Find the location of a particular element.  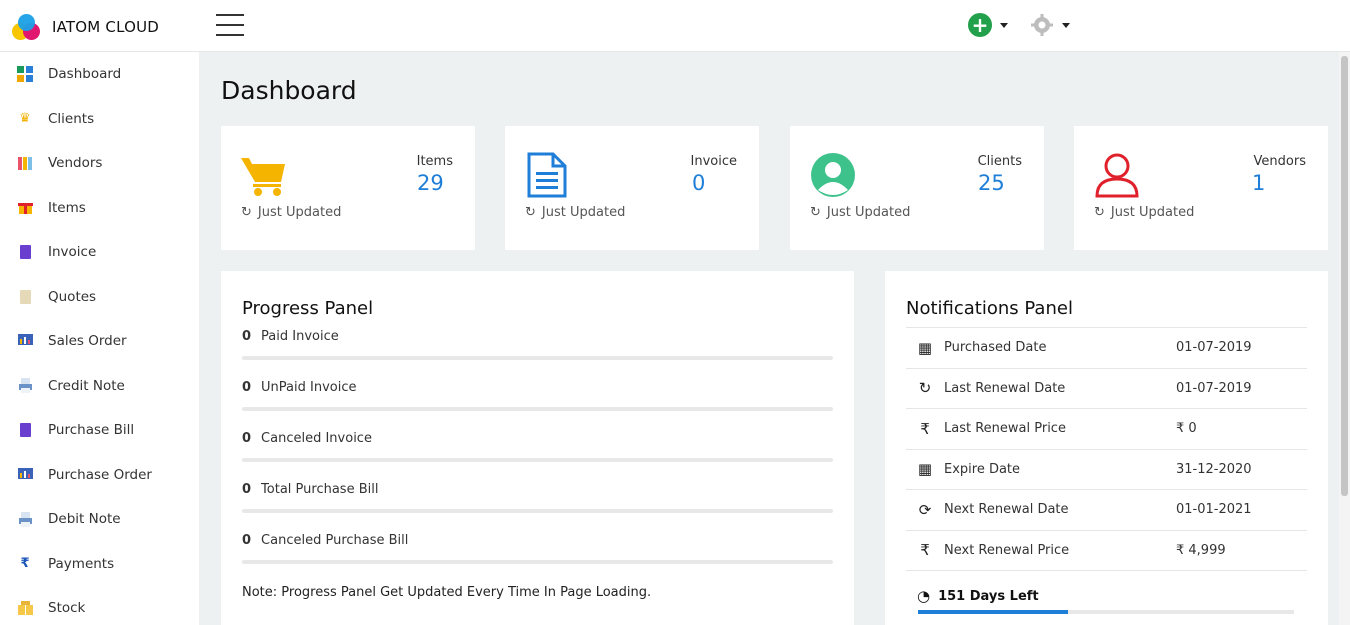

sidebar-item-invoice: Invoice is located at coordinates (99, 252).